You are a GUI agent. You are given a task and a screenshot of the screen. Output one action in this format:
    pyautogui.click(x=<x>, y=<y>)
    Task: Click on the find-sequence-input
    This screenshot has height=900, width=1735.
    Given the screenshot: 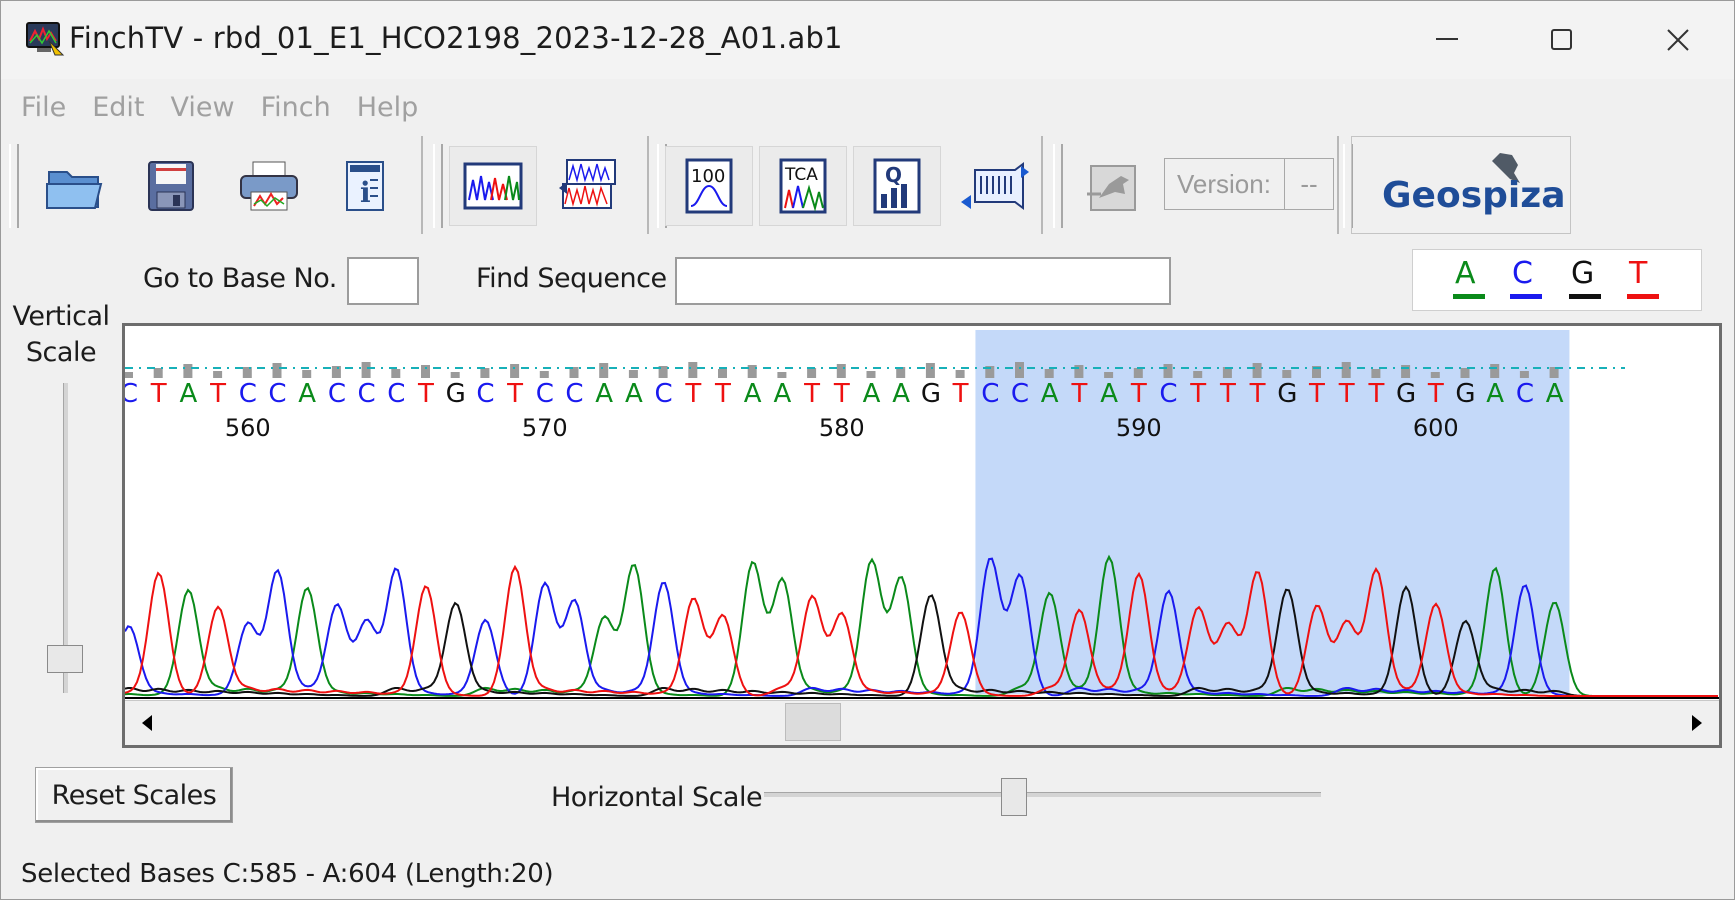 What is the action you would take?
    pyautogui.click(x=923, y=281)
    